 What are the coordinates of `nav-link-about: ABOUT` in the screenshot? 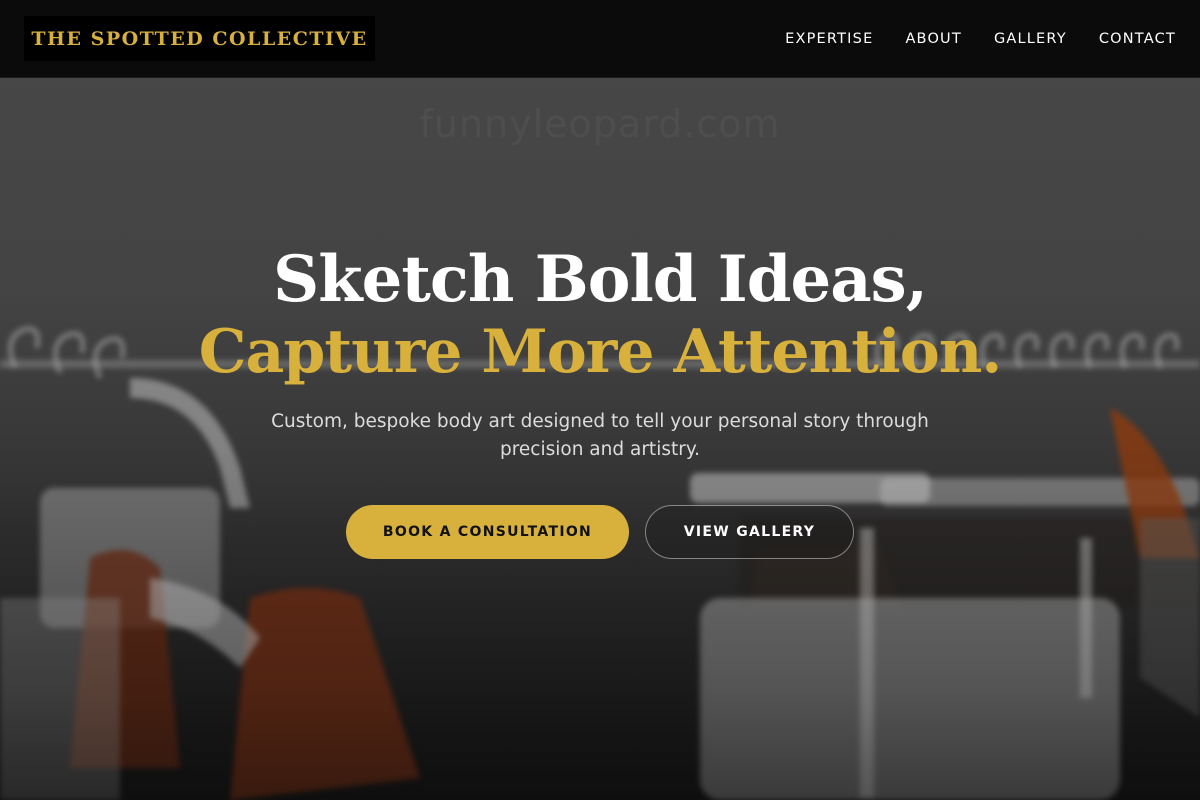 It's located at (933, 39).